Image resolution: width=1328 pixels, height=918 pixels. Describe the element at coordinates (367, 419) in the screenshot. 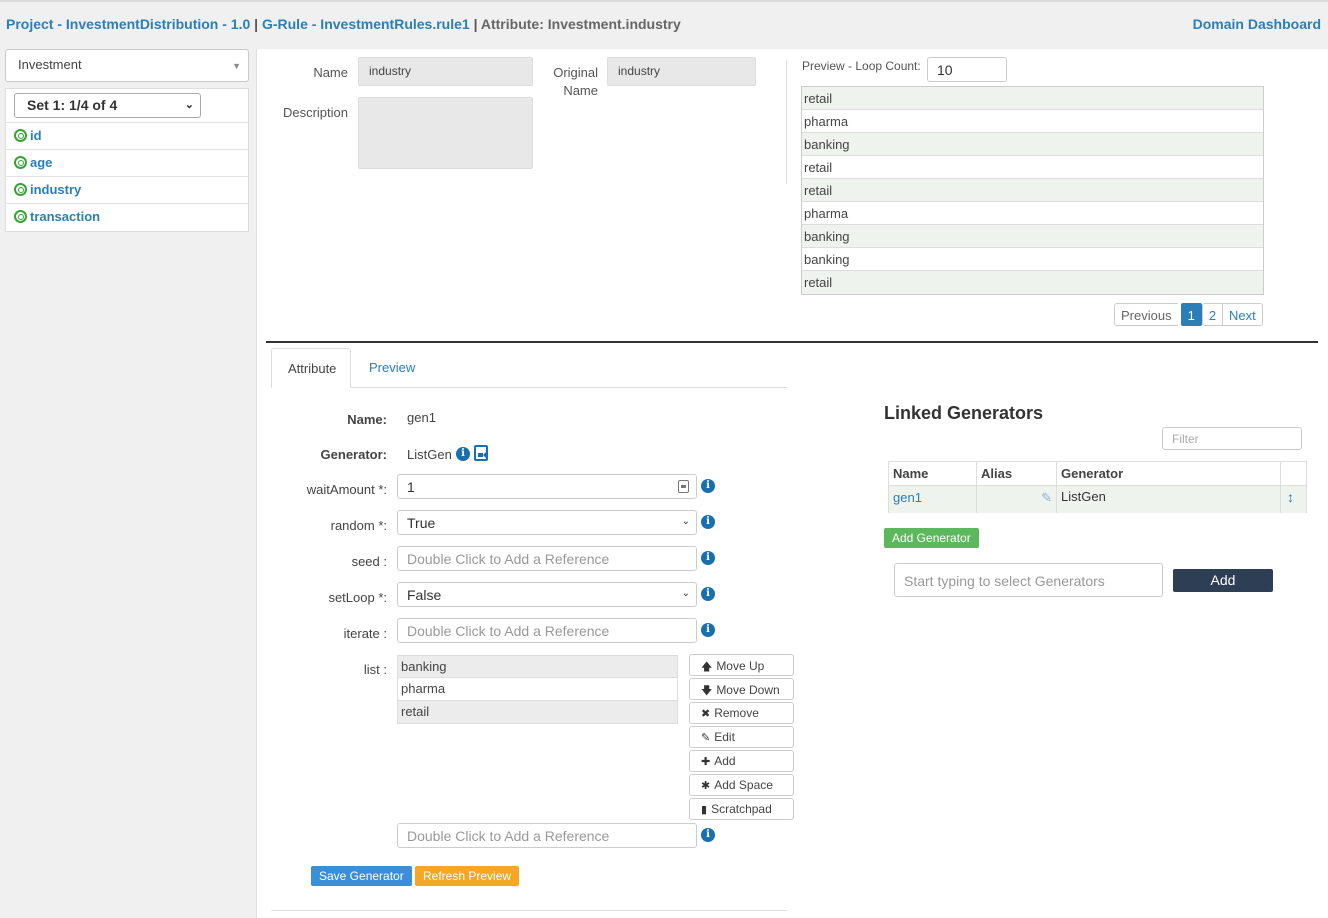

I see `generator-name-label: Name:` at that location.